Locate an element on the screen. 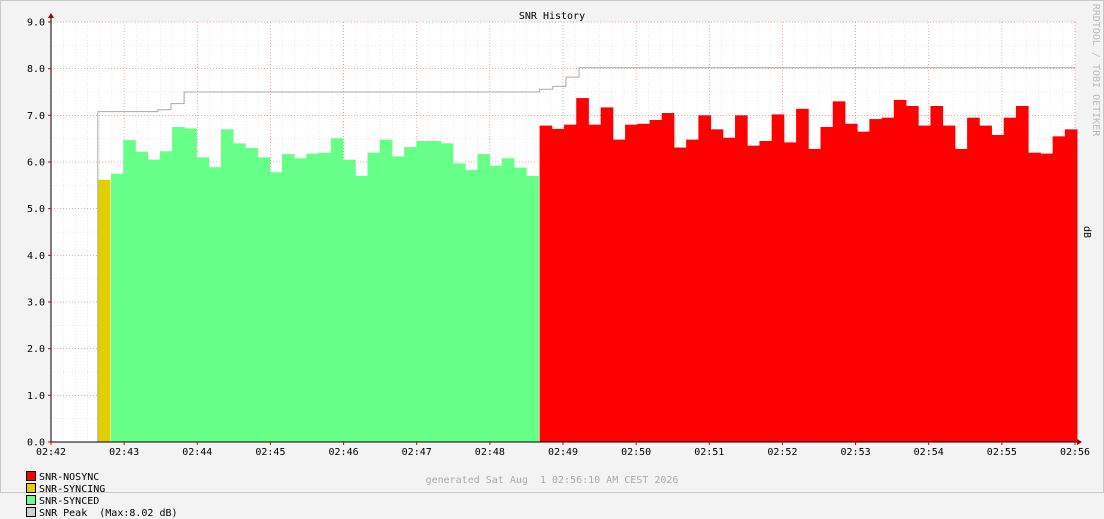  legend-label-peak: SNR Peak is located at coordinates (63, 513).